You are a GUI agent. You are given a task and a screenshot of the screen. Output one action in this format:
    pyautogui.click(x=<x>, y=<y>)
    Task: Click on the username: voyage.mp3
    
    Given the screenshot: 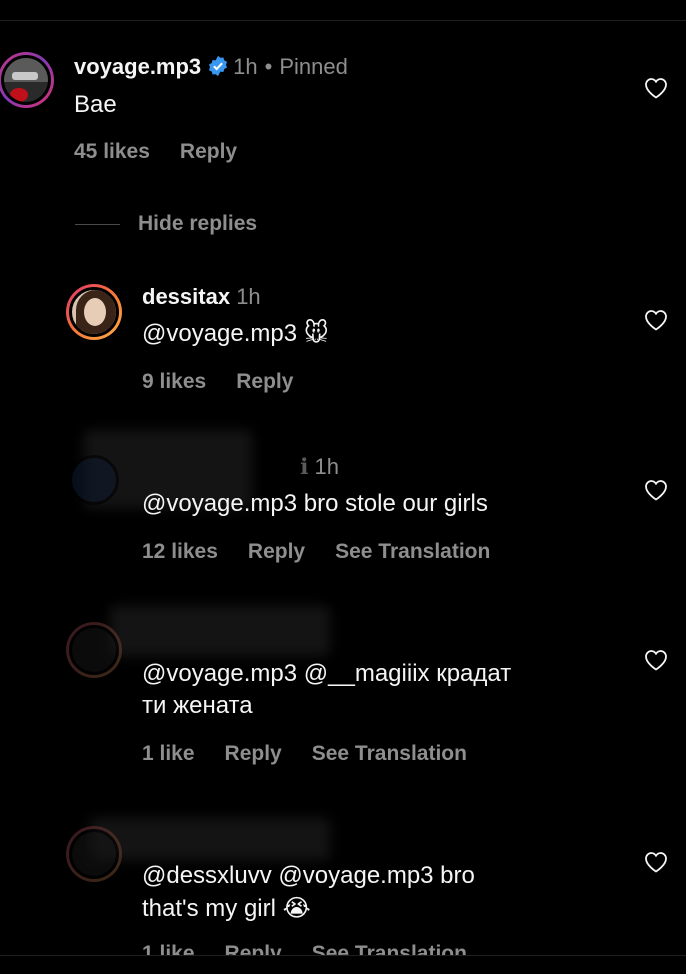 What is the action you would take?
    pyautogui.click(x=137, y=66)
    